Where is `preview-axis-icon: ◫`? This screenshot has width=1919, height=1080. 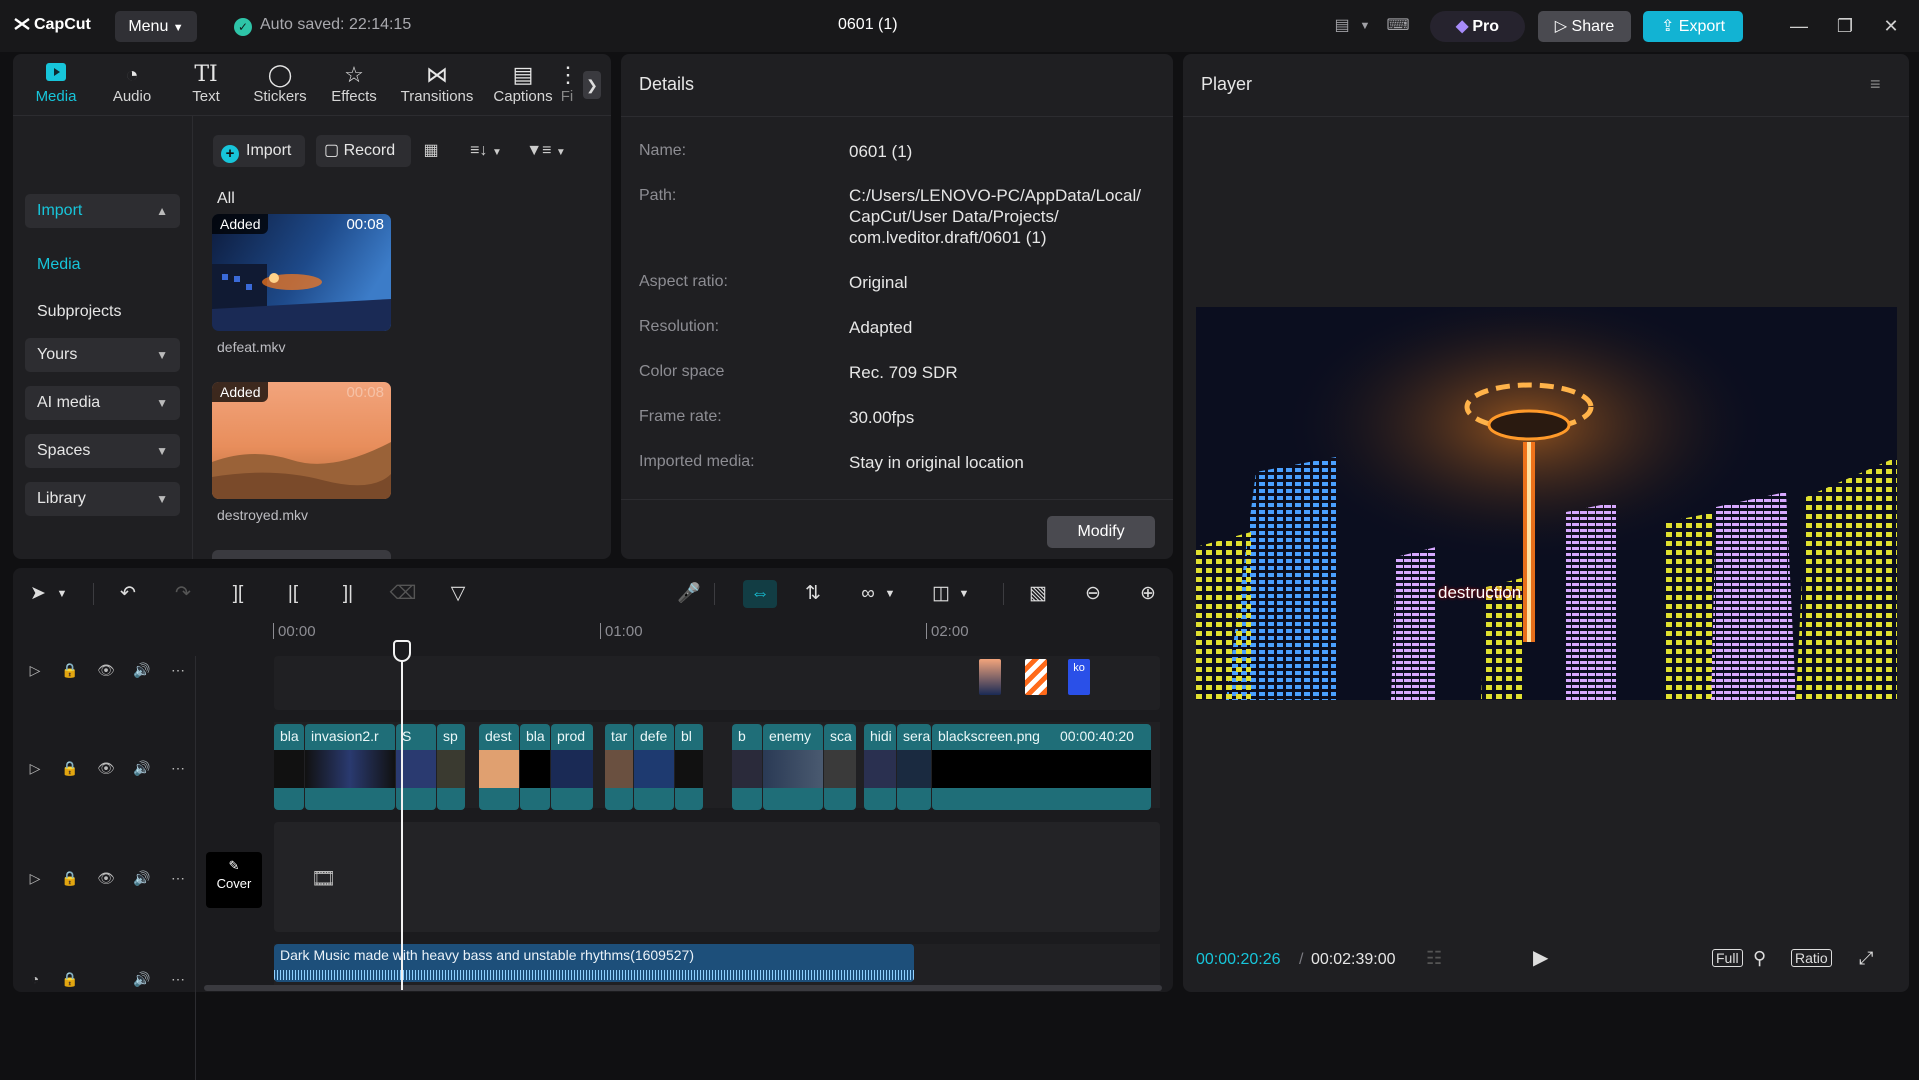
preview-axis-icon: ◫ is located at coordinates (941, 594).